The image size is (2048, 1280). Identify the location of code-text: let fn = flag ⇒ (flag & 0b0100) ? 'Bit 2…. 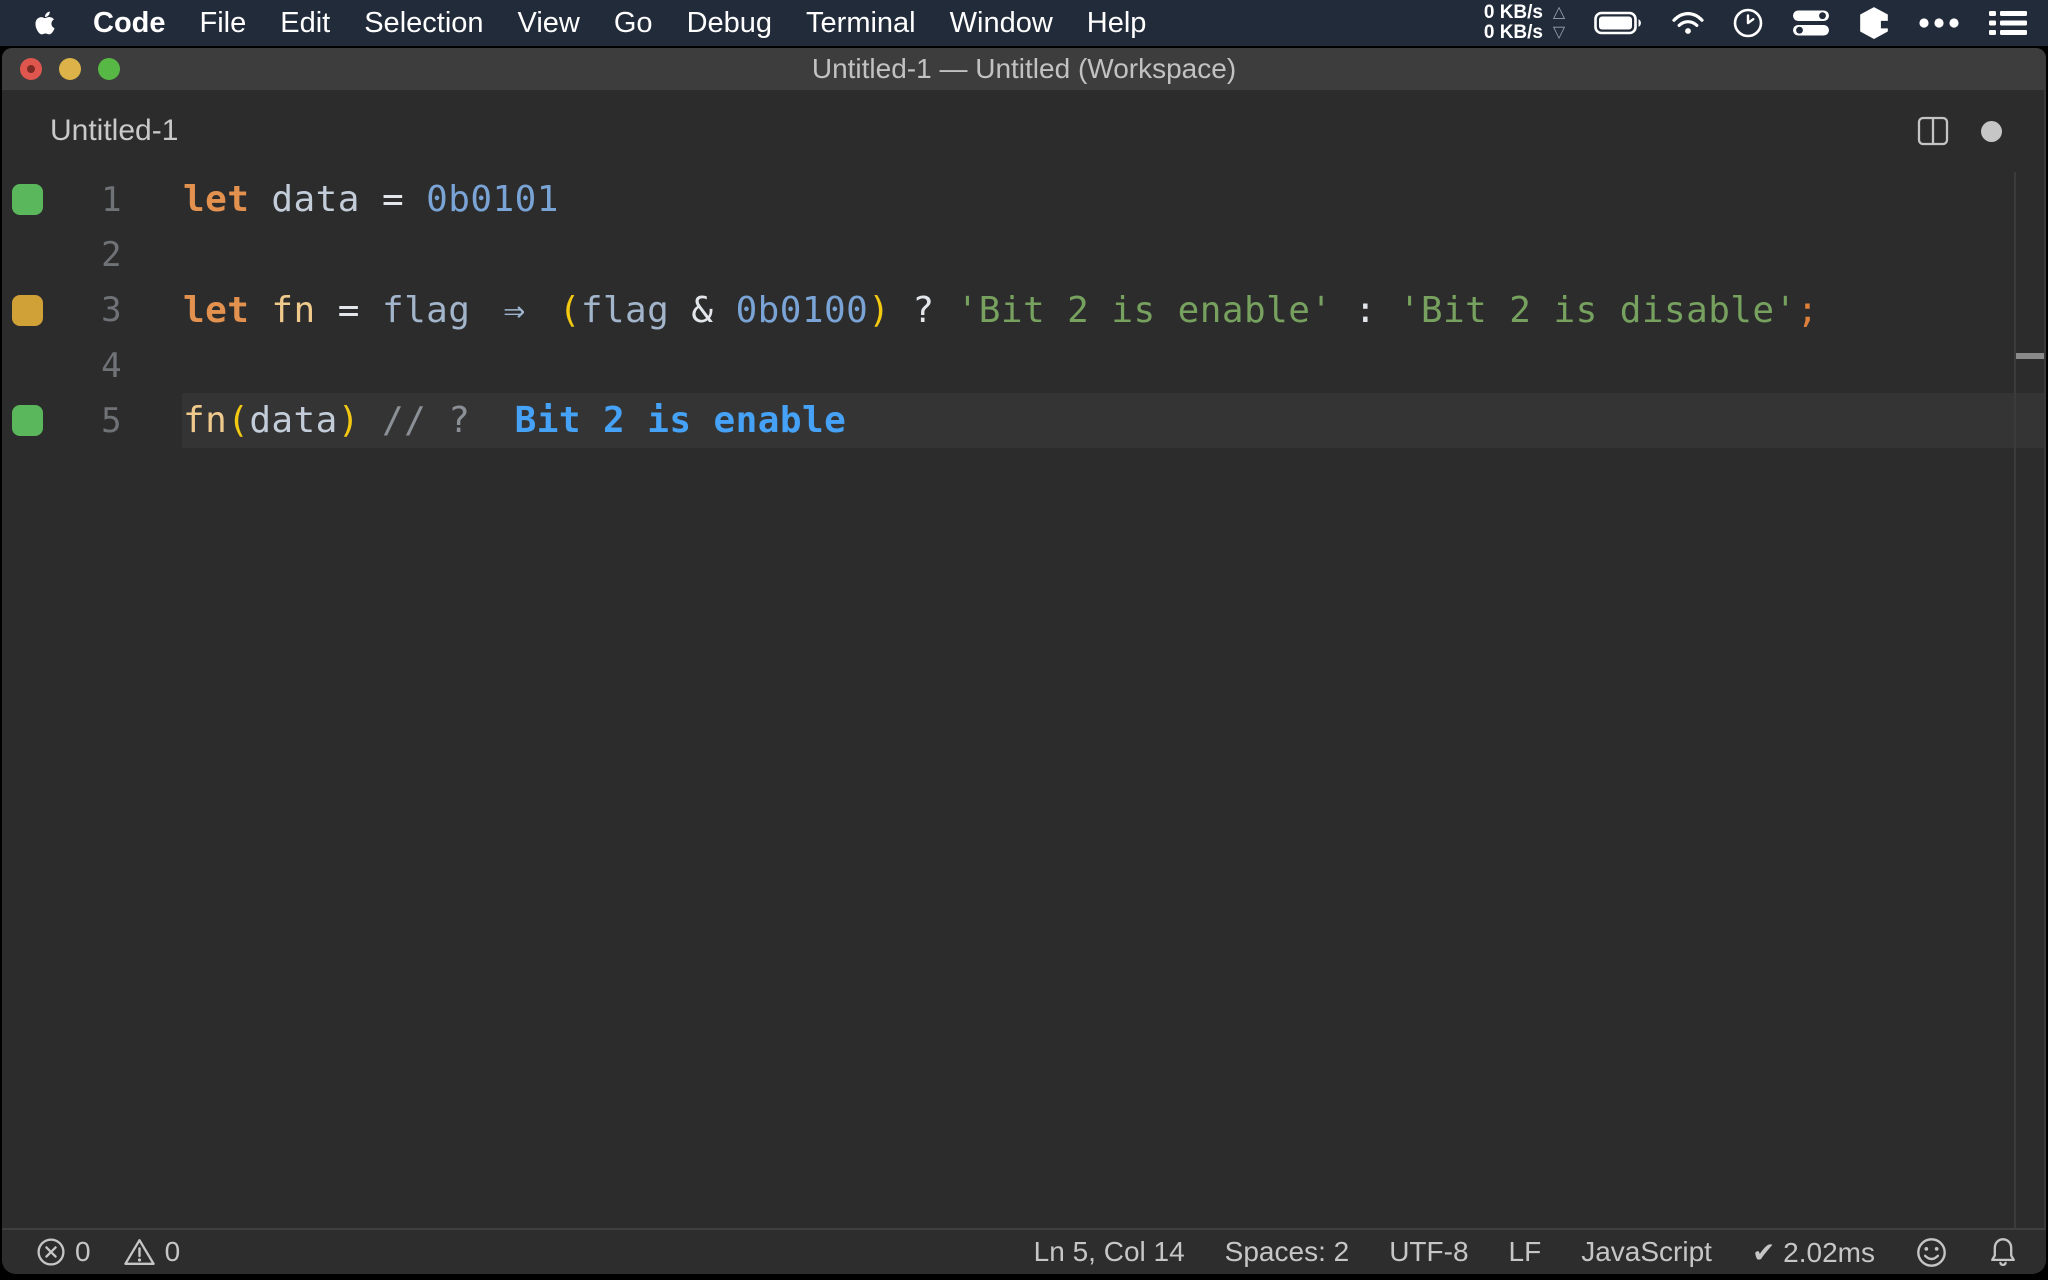
(970, 310).